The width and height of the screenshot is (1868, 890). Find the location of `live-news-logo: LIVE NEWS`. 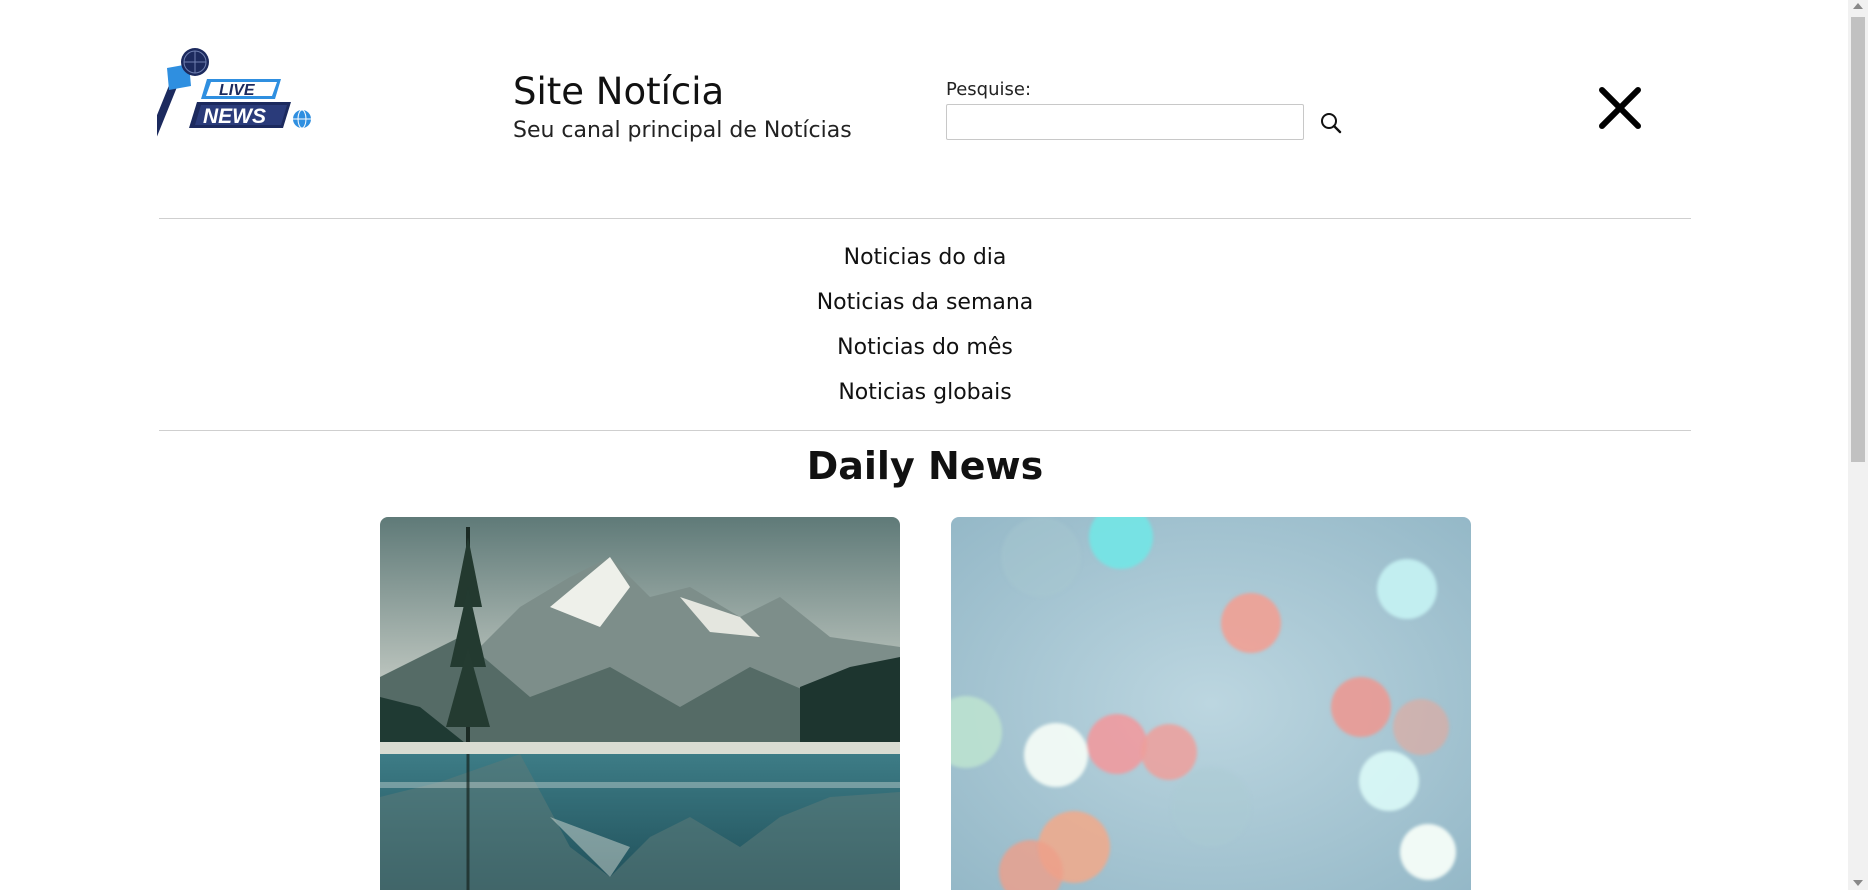

live-news-logo: LIVE NEWS is located at coordinates (231, 99).